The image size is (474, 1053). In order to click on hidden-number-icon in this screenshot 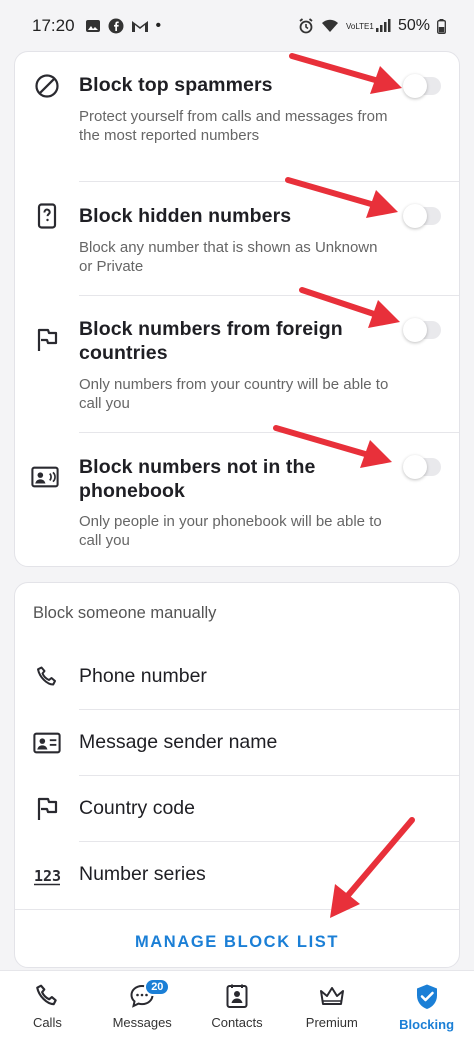, I will do `click(47, 216)`.